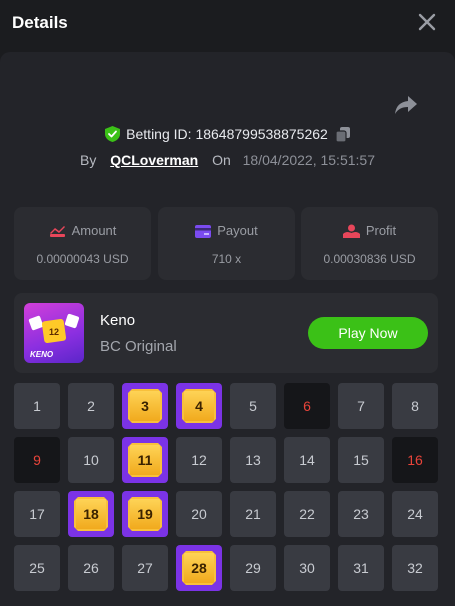 The width and height of the screenshot is (455, 606). I want to click on keno-cell-21: 21, so click(253, 514).